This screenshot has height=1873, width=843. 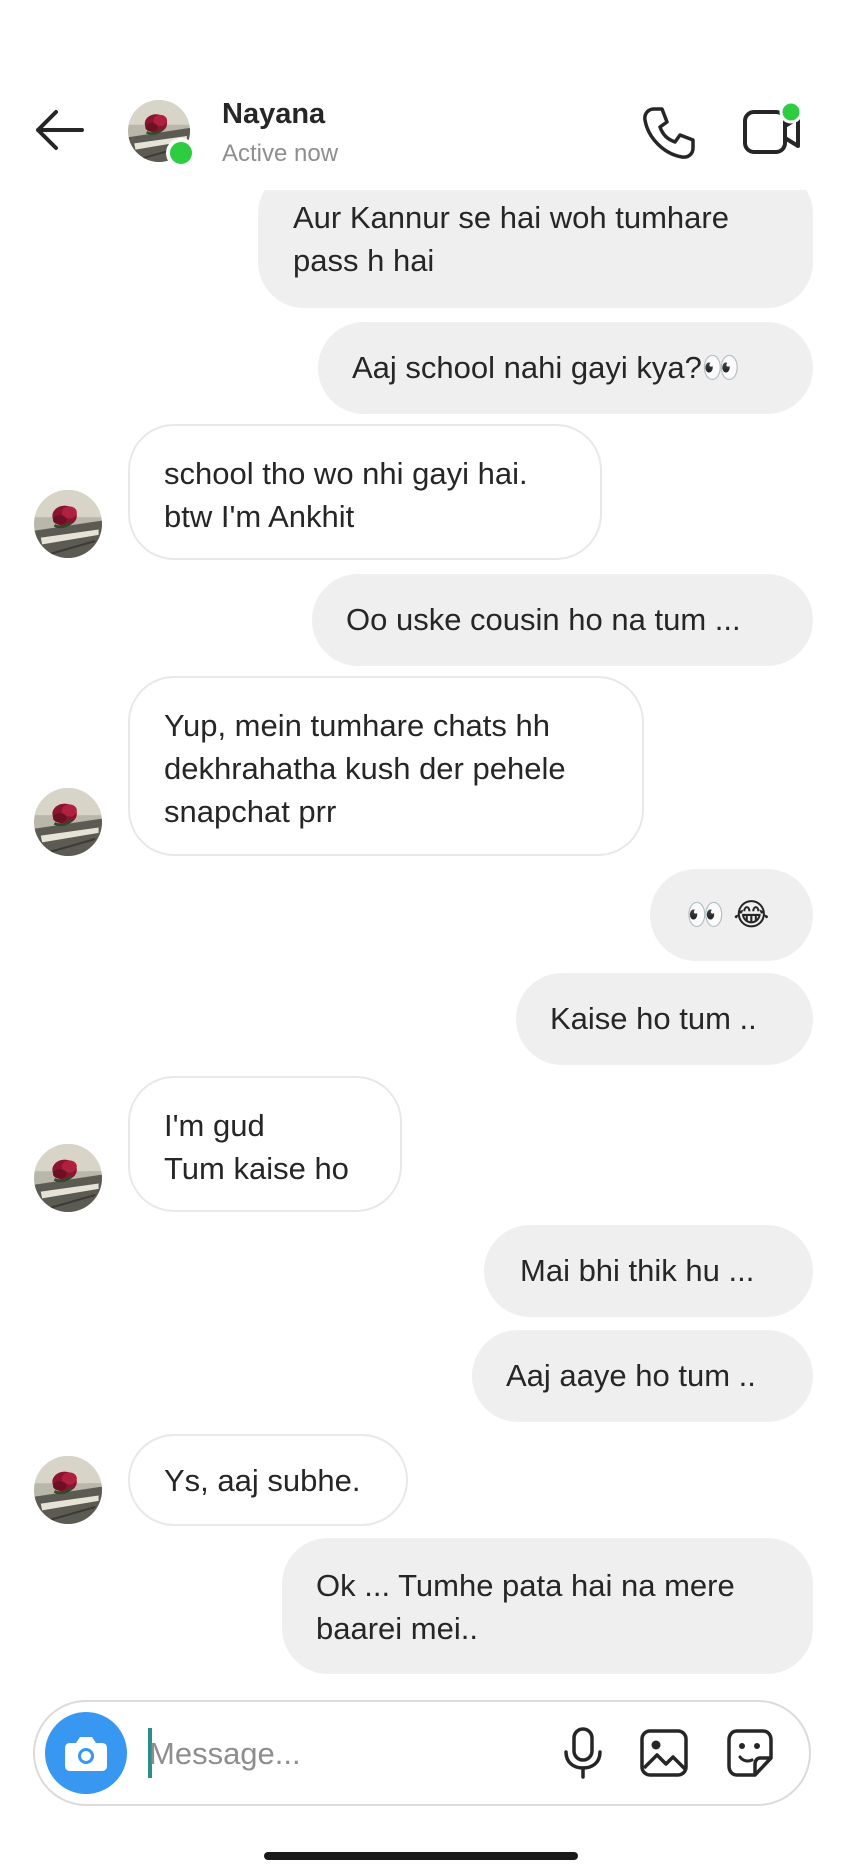 What do you see at coordinates (772, 132) in the screenshot?
I see `video-camera-icon` at bounding box center [772, 132].